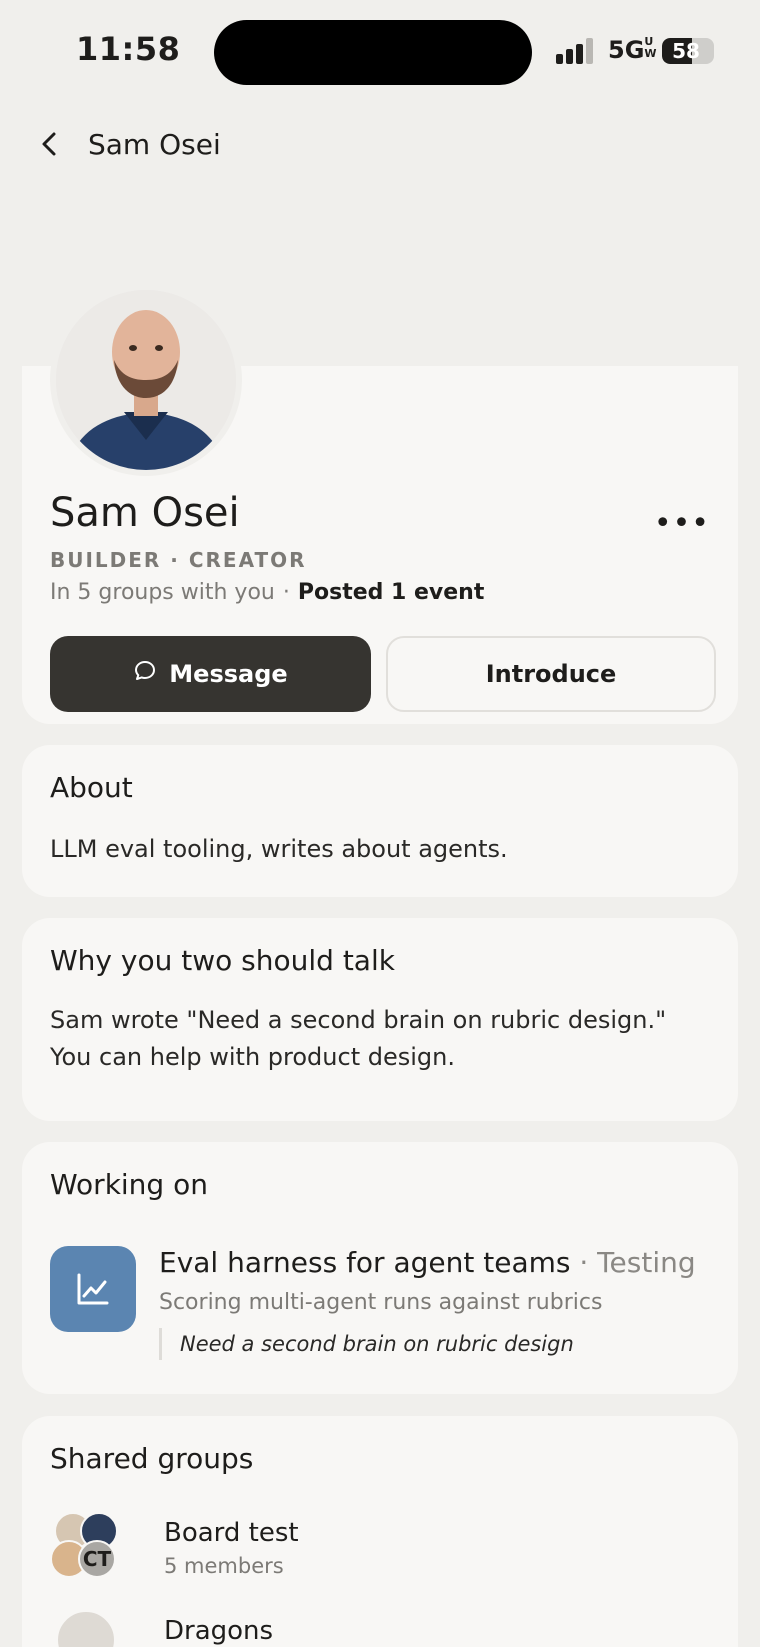 This screenshot has width=760, height=1647. What do you see at coordinates (231, 1533) in the screenshot?
I see `group-name: Board test` at bounding box center [231, 1533].